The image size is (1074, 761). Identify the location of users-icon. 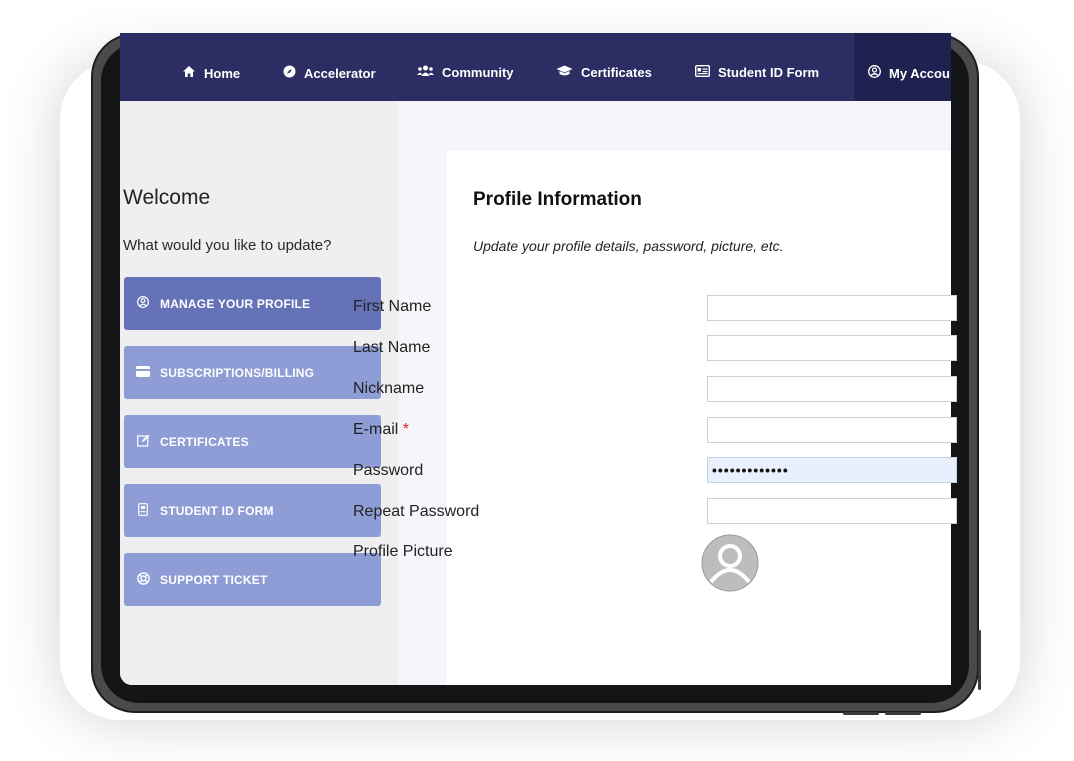
(425, 72).